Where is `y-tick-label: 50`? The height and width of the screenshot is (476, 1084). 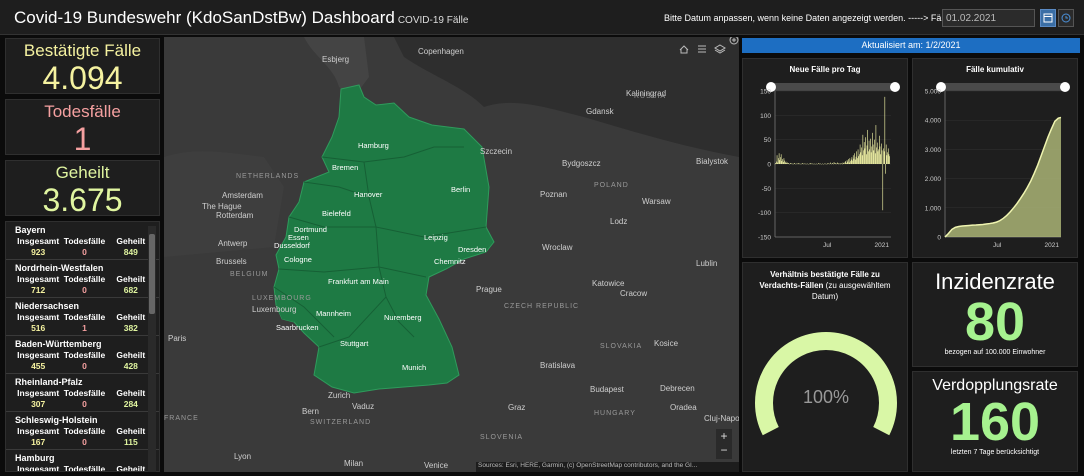 y-tick-label: 50 is located at coordinates (768, 140).